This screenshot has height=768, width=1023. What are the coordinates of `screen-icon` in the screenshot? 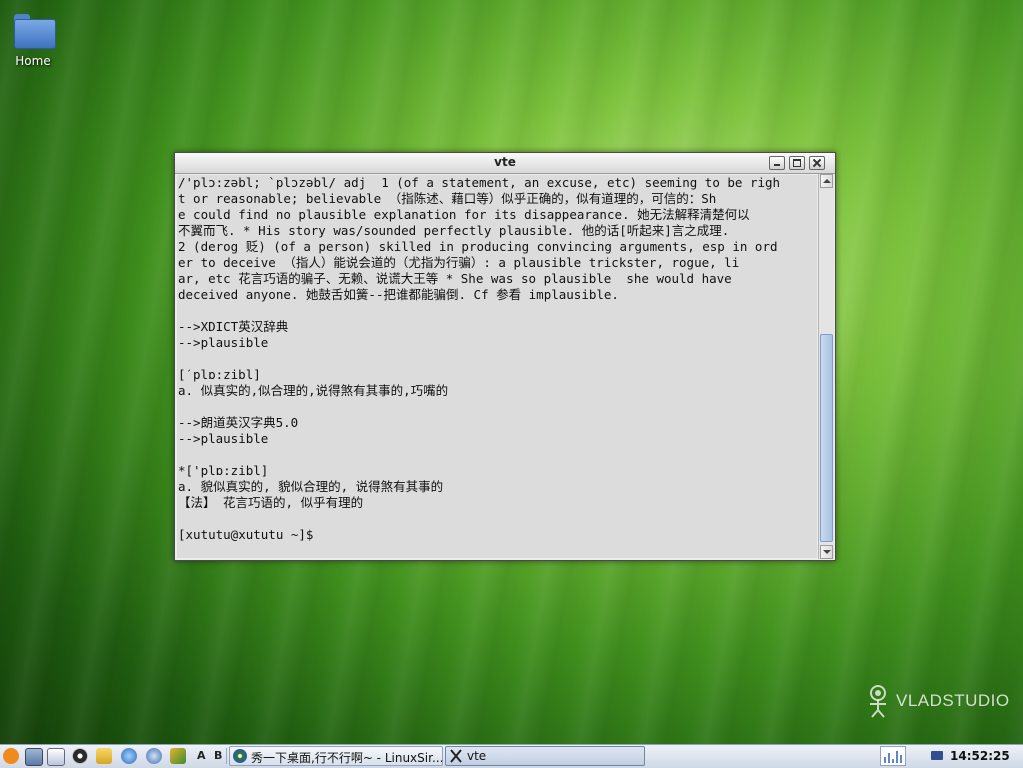 It's located at (34, 757).